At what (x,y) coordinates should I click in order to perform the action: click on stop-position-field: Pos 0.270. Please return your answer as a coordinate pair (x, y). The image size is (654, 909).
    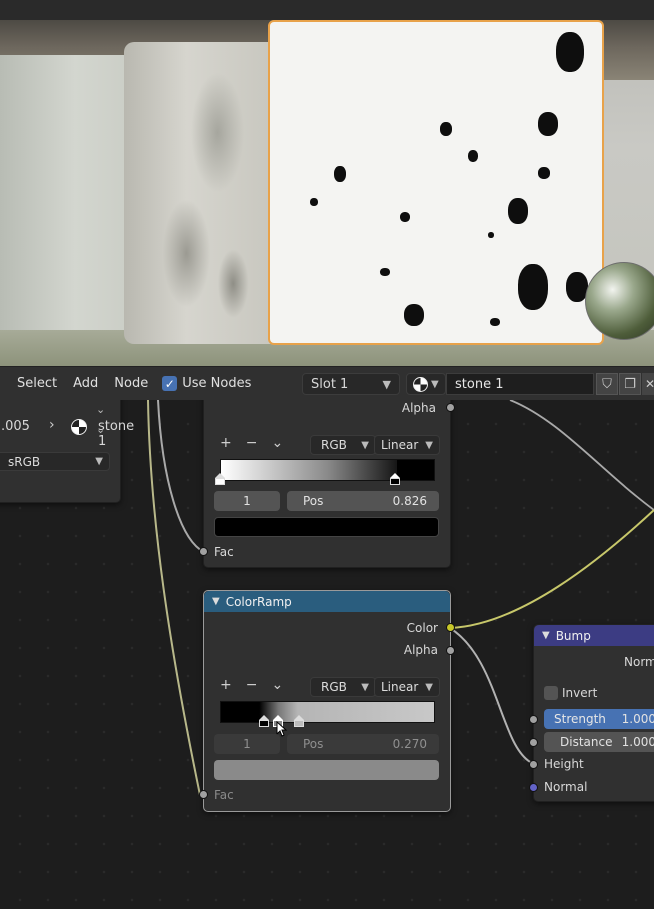
    Looking at the image, I should click on (363, 744).